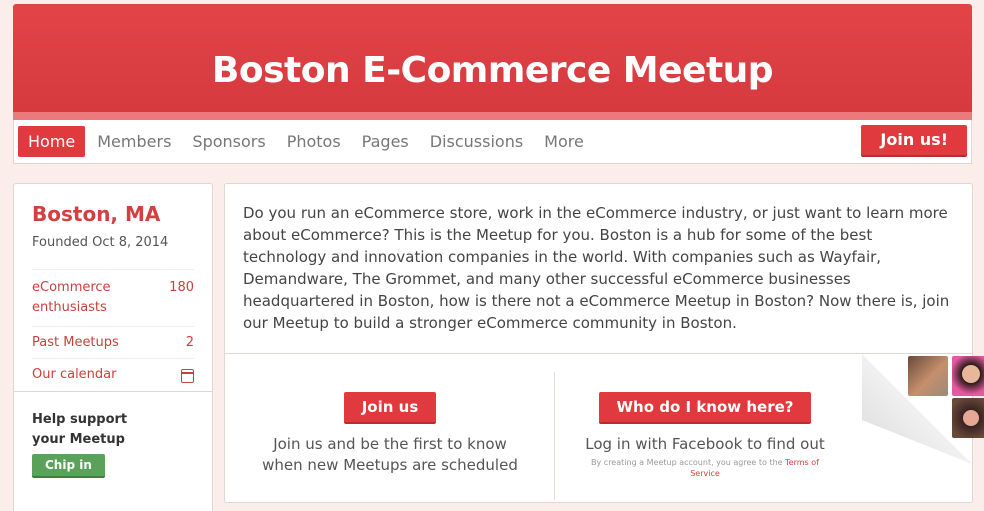 Image resolution: width=984 pixels, height=511 pixels. I want to click on sidebar-item-past-meetups: Past Meetups 2, so click(113, 342).